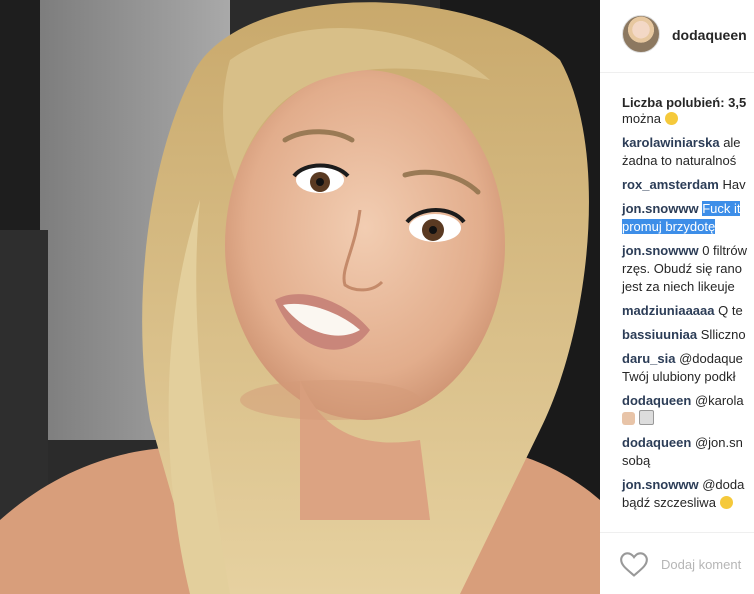  I want to click on comment-text: @karola, so click(719, 400).